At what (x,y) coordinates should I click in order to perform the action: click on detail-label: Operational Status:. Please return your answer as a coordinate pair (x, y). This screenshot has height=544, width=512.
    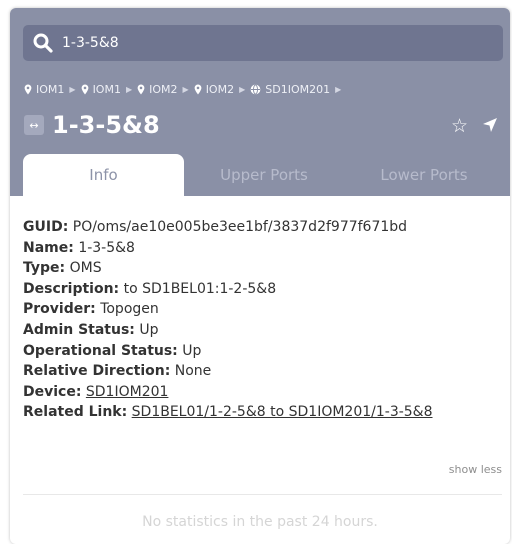
    Looking at the image, I should click on (100, 350).